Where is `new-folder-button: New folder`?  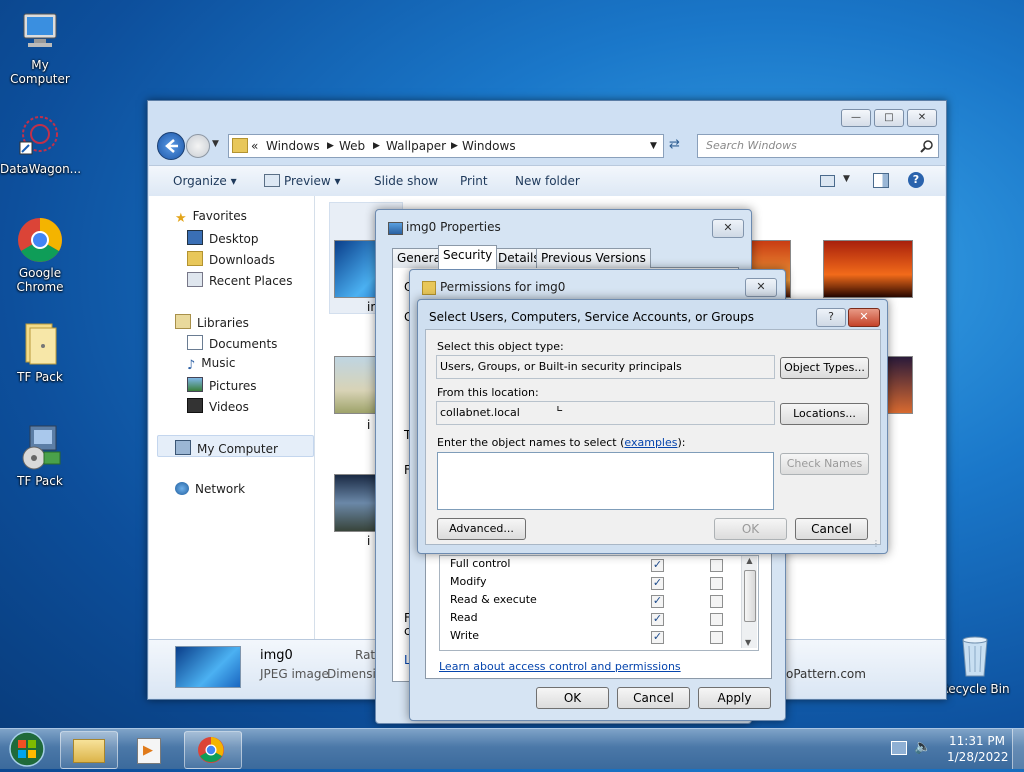 new-folder-button: New folder is located at coordinates (547, 181).